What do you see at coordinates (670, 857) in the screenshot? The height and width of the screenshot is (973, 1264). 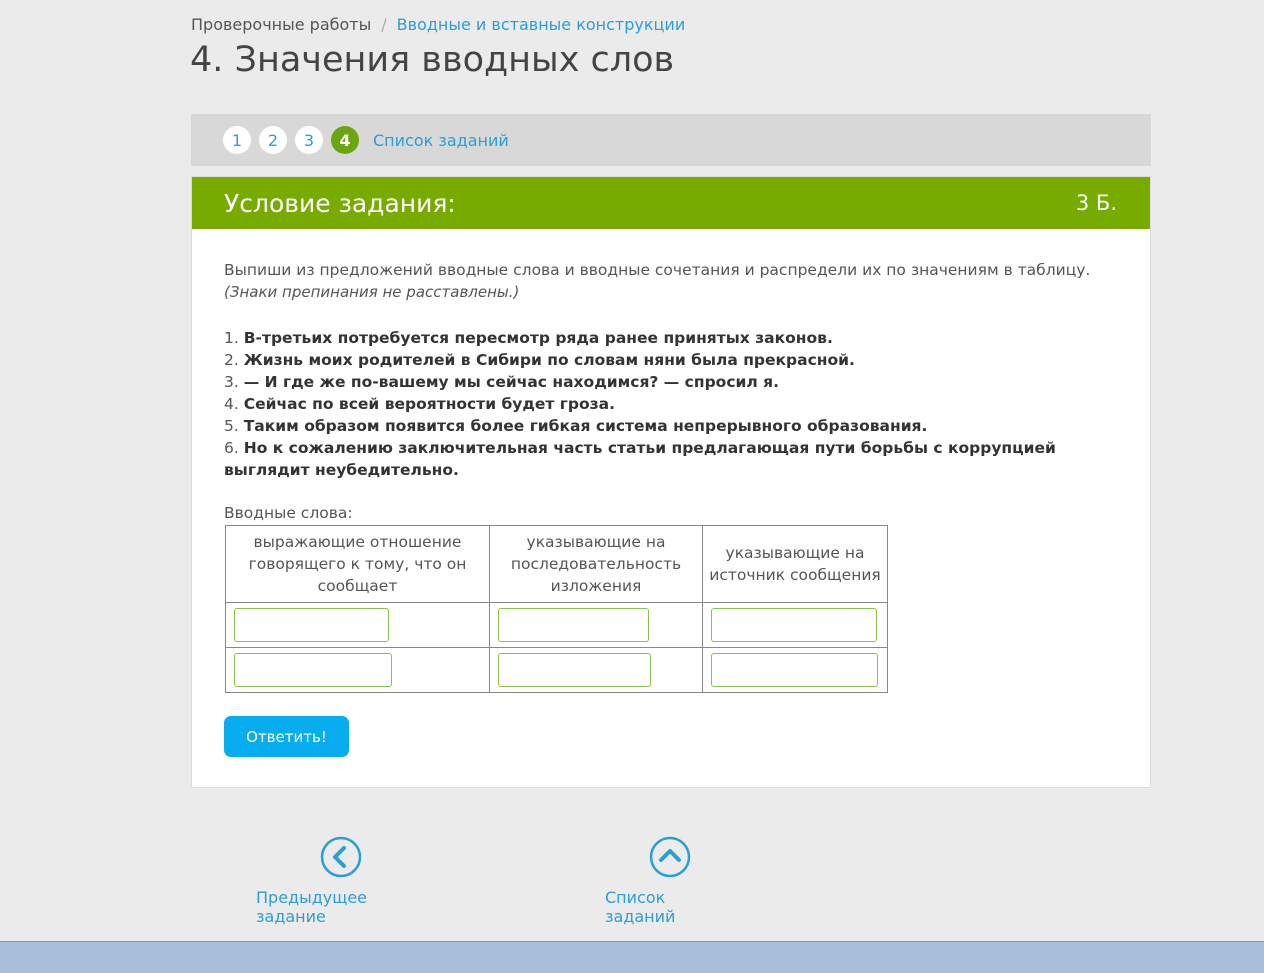 I see `chevron-up-circle-icon` at bounding box center [670, 857].